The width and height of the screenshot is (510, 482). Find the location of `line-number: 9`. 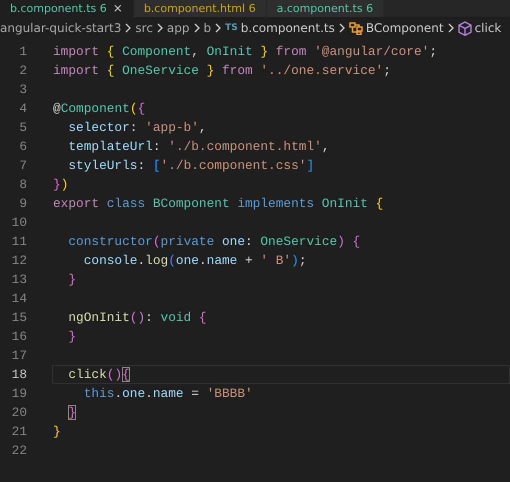

line-number: 9 is located at coordinates (22, 204).